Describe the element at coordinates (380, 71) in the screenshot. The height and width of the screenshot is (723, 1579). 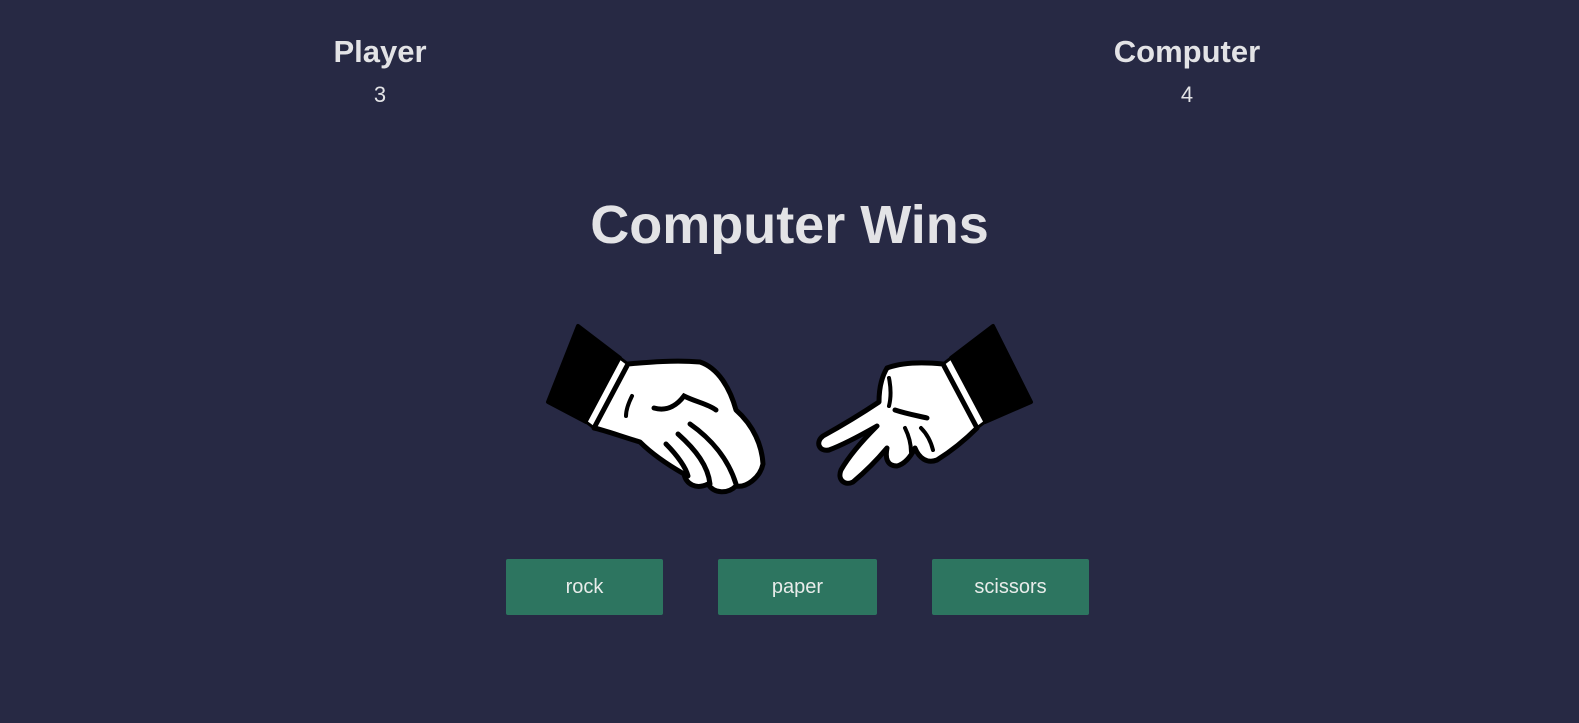
I see `player-score-panel: Player 3` at that location.